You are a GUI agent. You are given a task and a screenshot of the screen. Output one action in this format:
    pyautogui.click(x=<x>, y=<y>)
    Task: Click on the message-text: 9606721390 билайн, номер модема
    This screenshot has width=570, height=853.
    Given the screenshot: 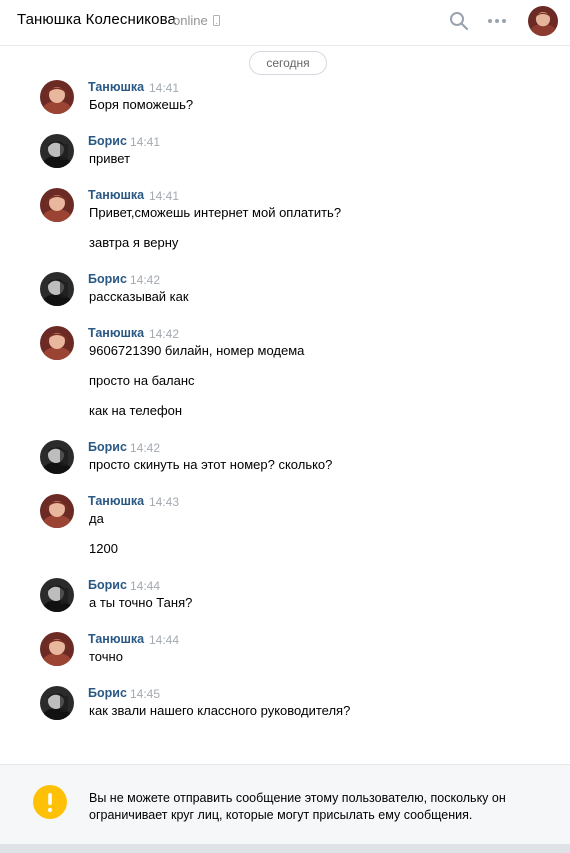 What is the action you would take?
    pyautogui.click(x=197, y=350)
    